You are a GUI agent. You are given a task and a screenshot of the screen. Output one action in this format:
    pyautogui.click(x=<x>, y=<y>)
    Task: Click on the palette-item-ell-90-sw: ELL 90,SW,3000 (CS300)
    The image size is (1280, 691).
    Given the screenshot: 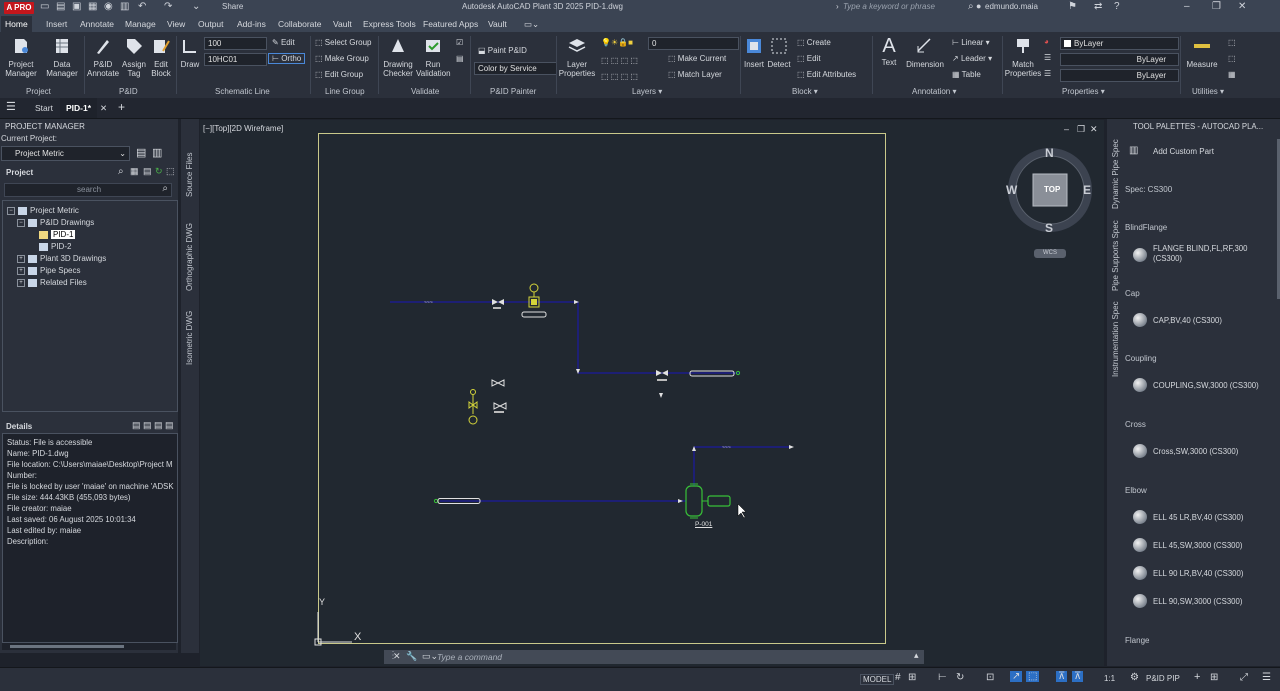 What is the action you would take?
    pyautogui.click(x=1216, y=602)
    